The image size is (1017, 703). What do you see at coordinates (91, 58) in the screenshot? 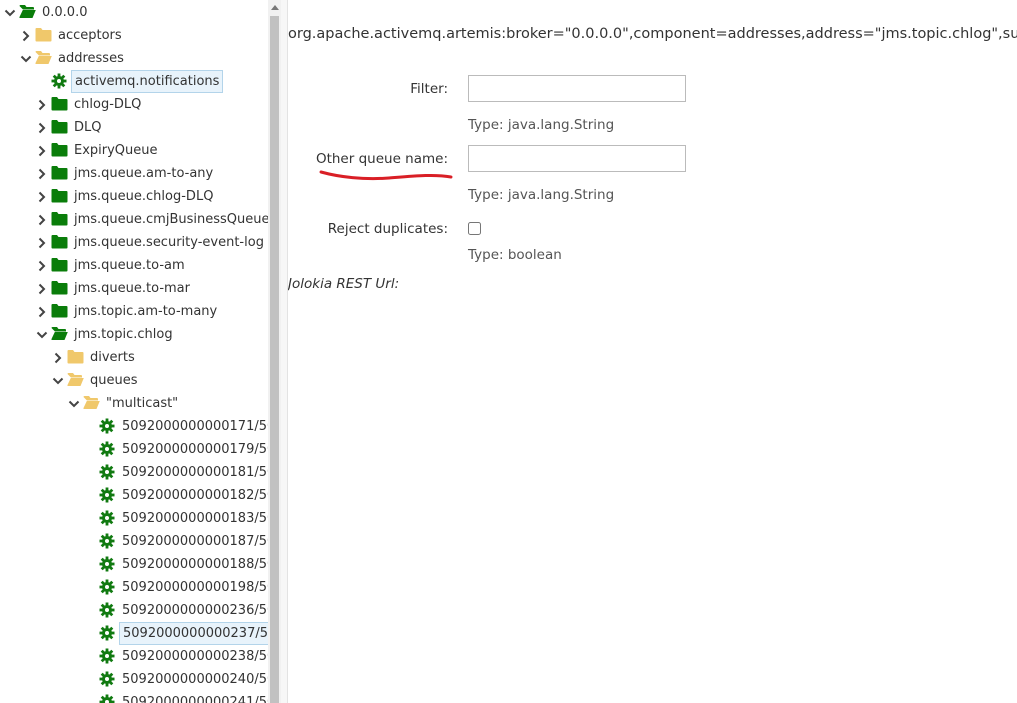
I see `tree-node-label: addresses` at bounding box center [91, 58].